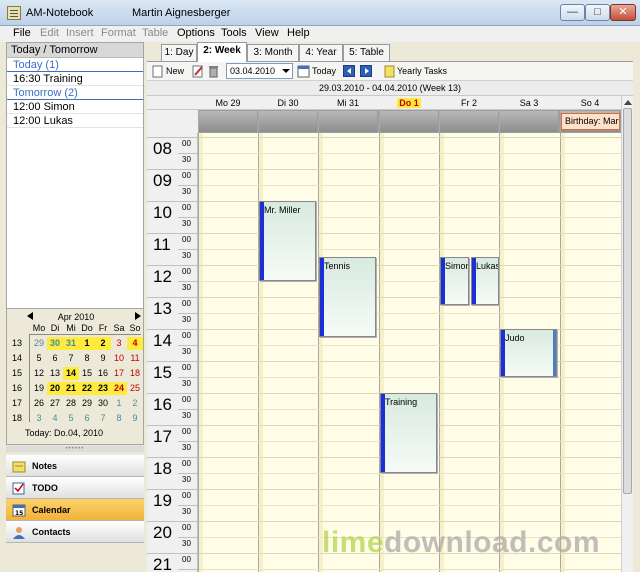  What do you see at coordinates (324, 71) in the screenshot?
I see `today-button: Today` at bounding box center [324, 71].